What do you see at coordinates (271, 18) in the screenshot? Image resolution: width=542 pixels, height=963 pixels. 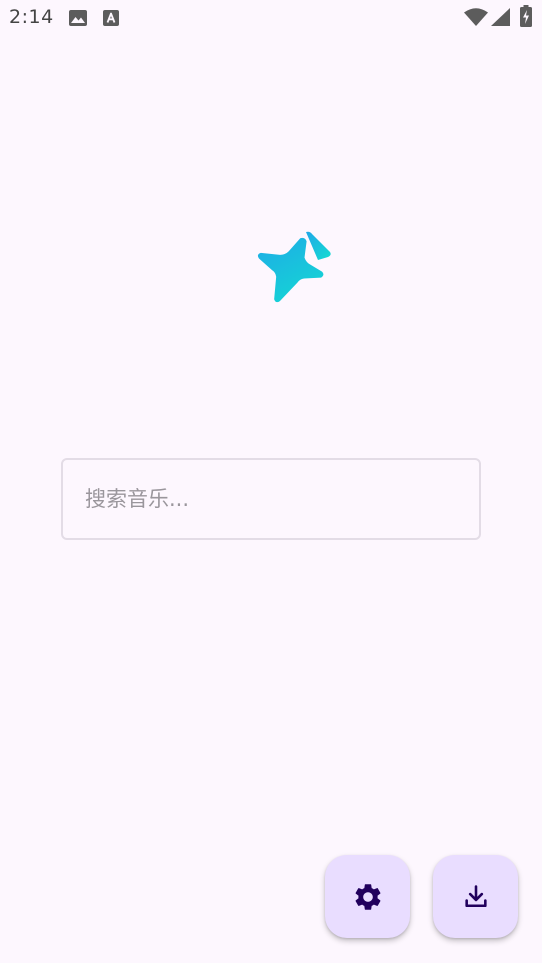 I see `status-bar: 2:14` at bounding box center [271, 18].